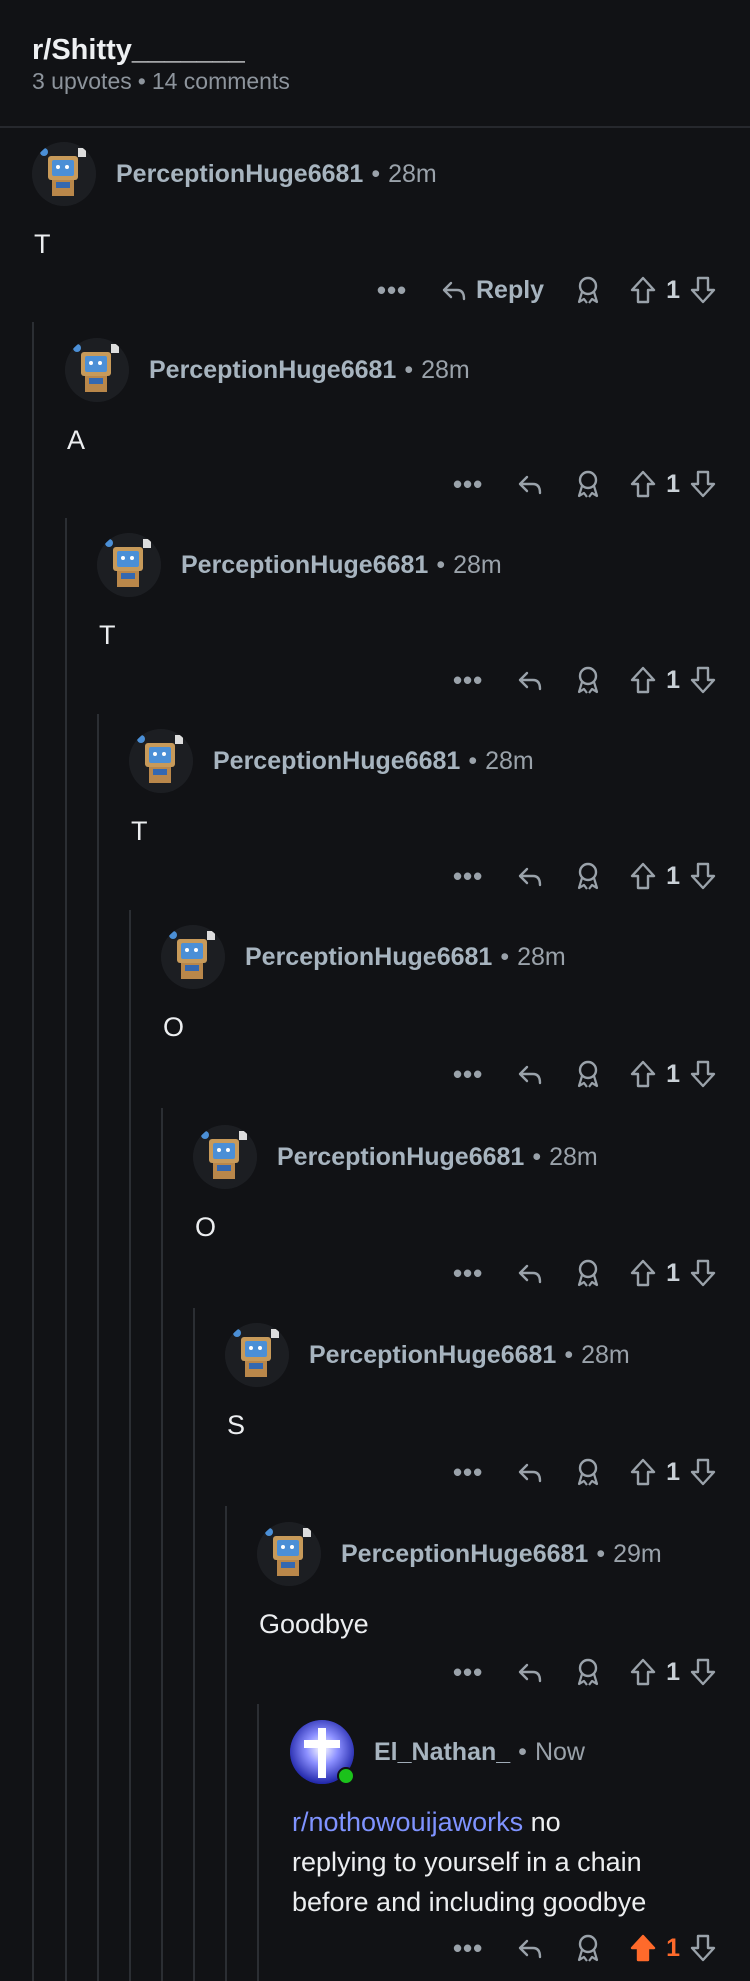 Image resolution: width=750 pixels, height=1981 pixels. Describe the element at coordinates (314, 1624) in the screenshot. I see `comment-body: Goodbye` at that location.